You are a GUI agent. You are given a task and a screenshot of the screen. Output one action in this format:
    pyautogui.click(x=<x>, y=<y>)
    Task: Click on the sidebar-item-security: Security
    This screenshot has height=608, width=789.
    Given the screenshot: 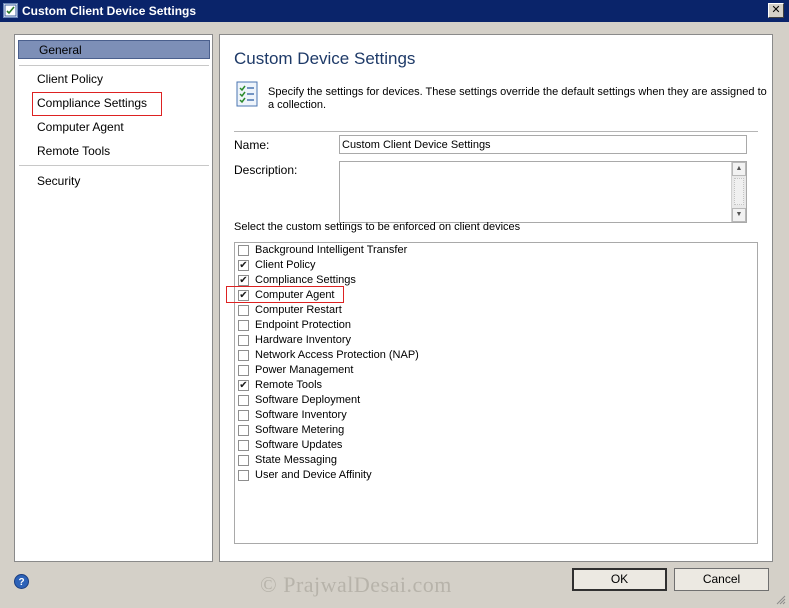 What is the action you would take?
    pyautogui.click(x=58, y=181)
    